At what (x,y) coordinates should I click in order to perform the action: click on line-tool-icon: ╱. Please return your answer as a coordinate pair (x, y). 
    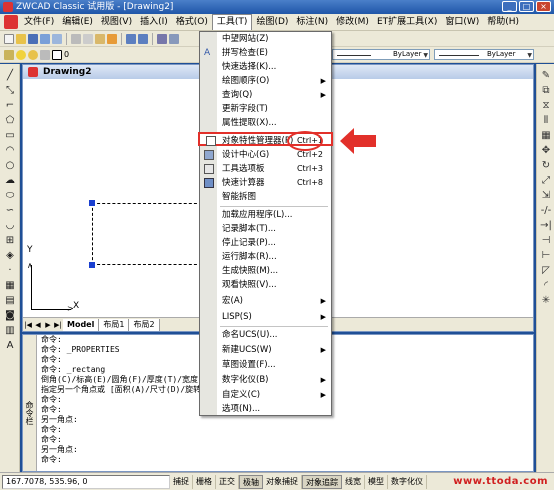
    Looking at the image, I should click on (10, 75).